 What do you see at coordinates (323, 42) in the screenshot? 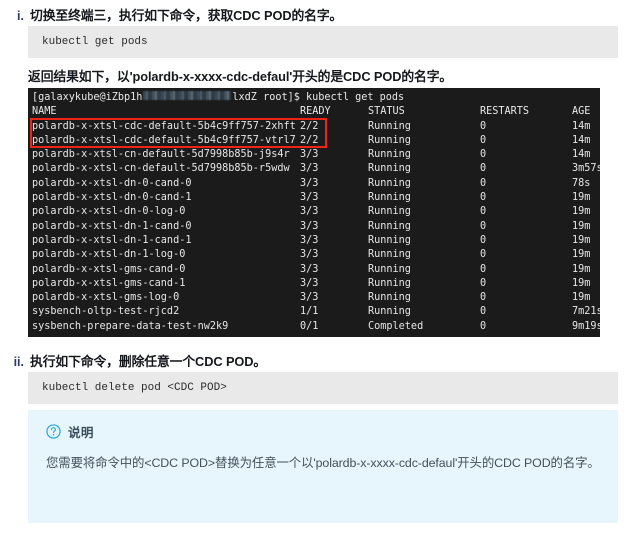
I see `code-block-get-pods: kubectl get pods` at bounding box center [323, 42].